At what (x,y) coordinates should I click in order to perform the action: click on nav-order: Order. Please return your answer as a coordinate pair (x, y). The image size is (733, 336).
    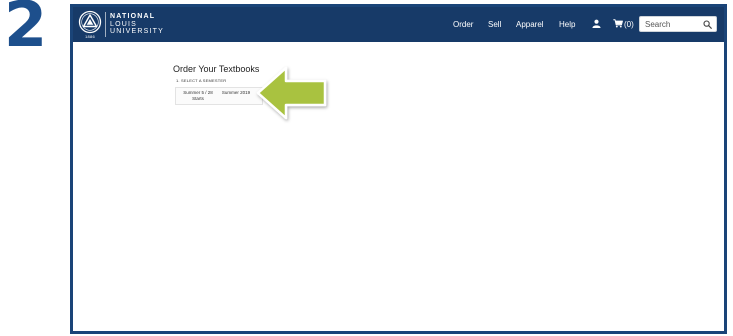
    Looking at the image, I should click on (463, 24).